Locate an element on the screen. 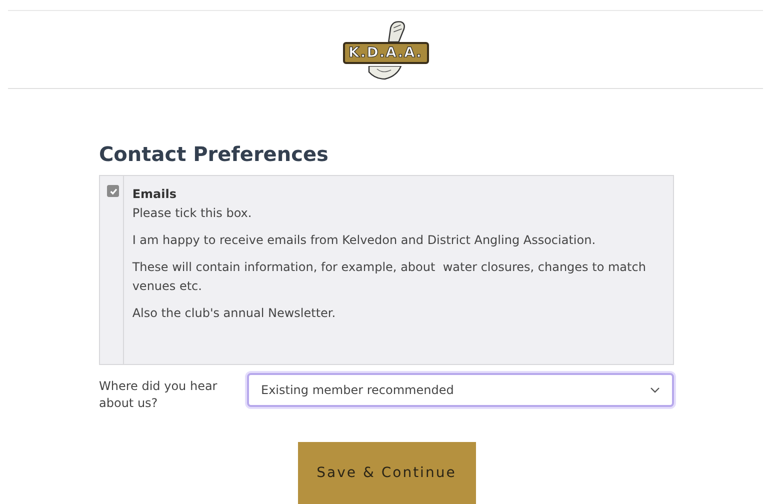  checkbox is located at coordinates (113, 191).